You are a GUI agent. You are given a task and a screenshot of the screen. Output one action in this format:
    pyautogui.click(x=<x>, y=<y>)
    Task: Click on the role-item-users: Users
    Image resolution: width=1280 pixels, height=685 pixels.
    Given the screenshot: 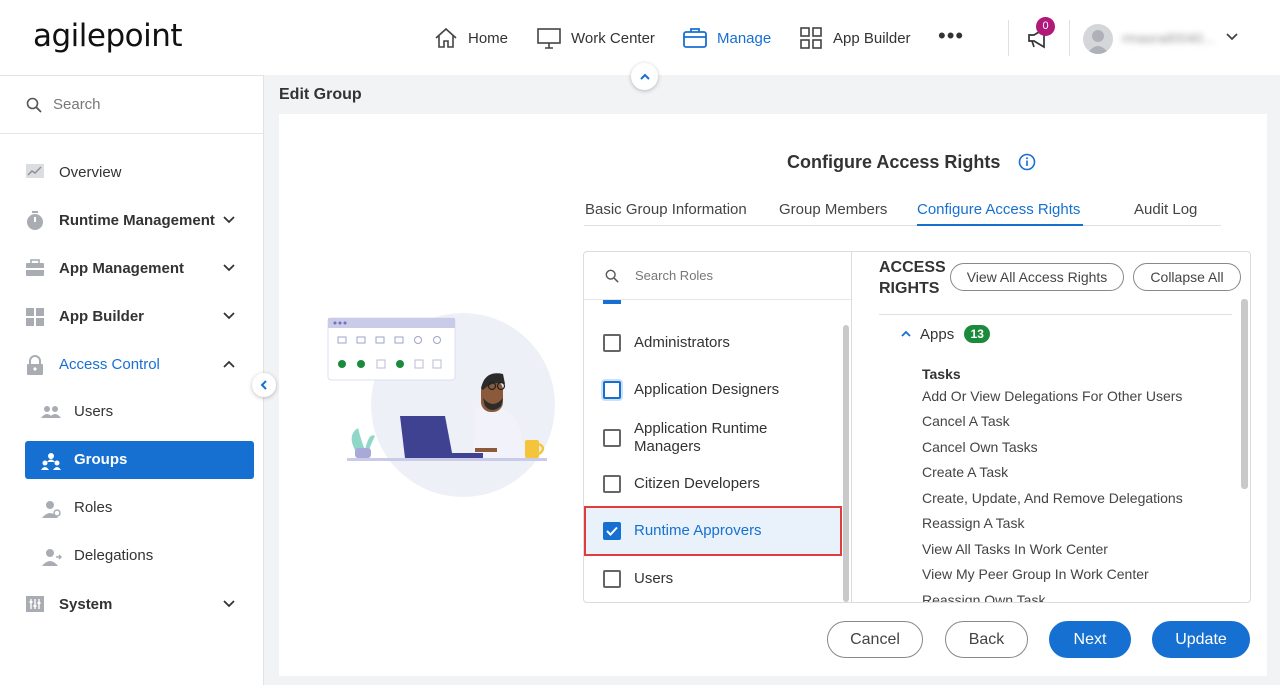 What is the action you would take?
    pyautogui.click(x=713, y=579)
    